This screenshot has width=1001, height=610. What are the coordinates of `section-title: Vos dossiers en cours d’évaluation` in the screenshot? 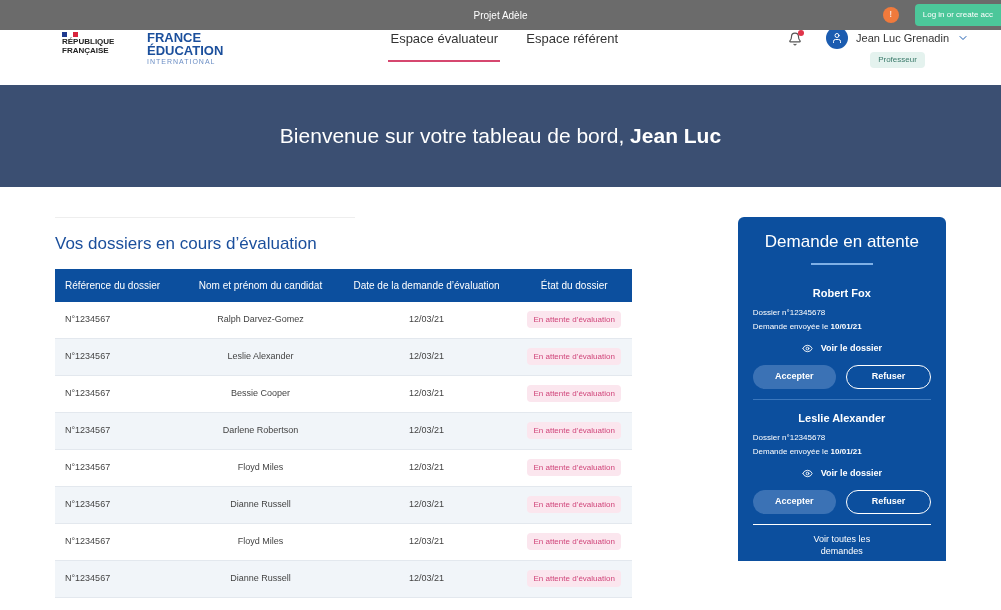 It's located at (186, 243).